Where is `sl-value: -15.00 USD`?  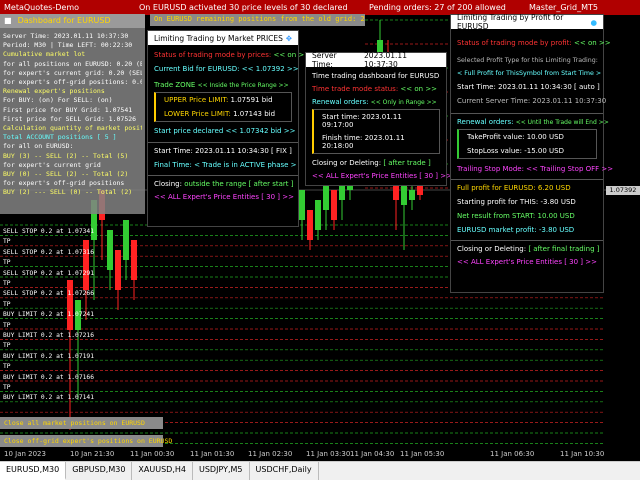 sl-value: -15.00 USD is located at coordinates (544, 151).